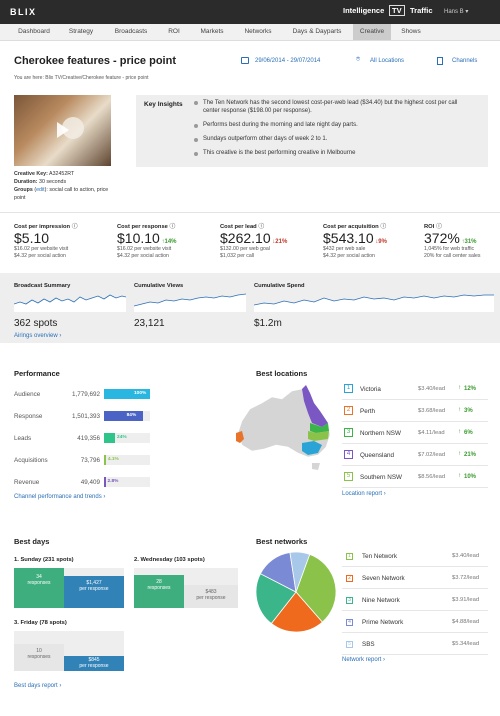 This screenshot has width=500, height=716. Describe the element at coordinates (363, 10) in the screenshot. I see `nav-intelligence: Intelligence` at that location.